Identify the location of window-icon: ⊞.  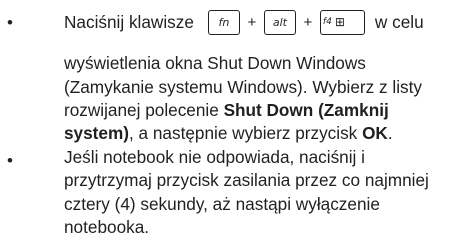
(339, 22).